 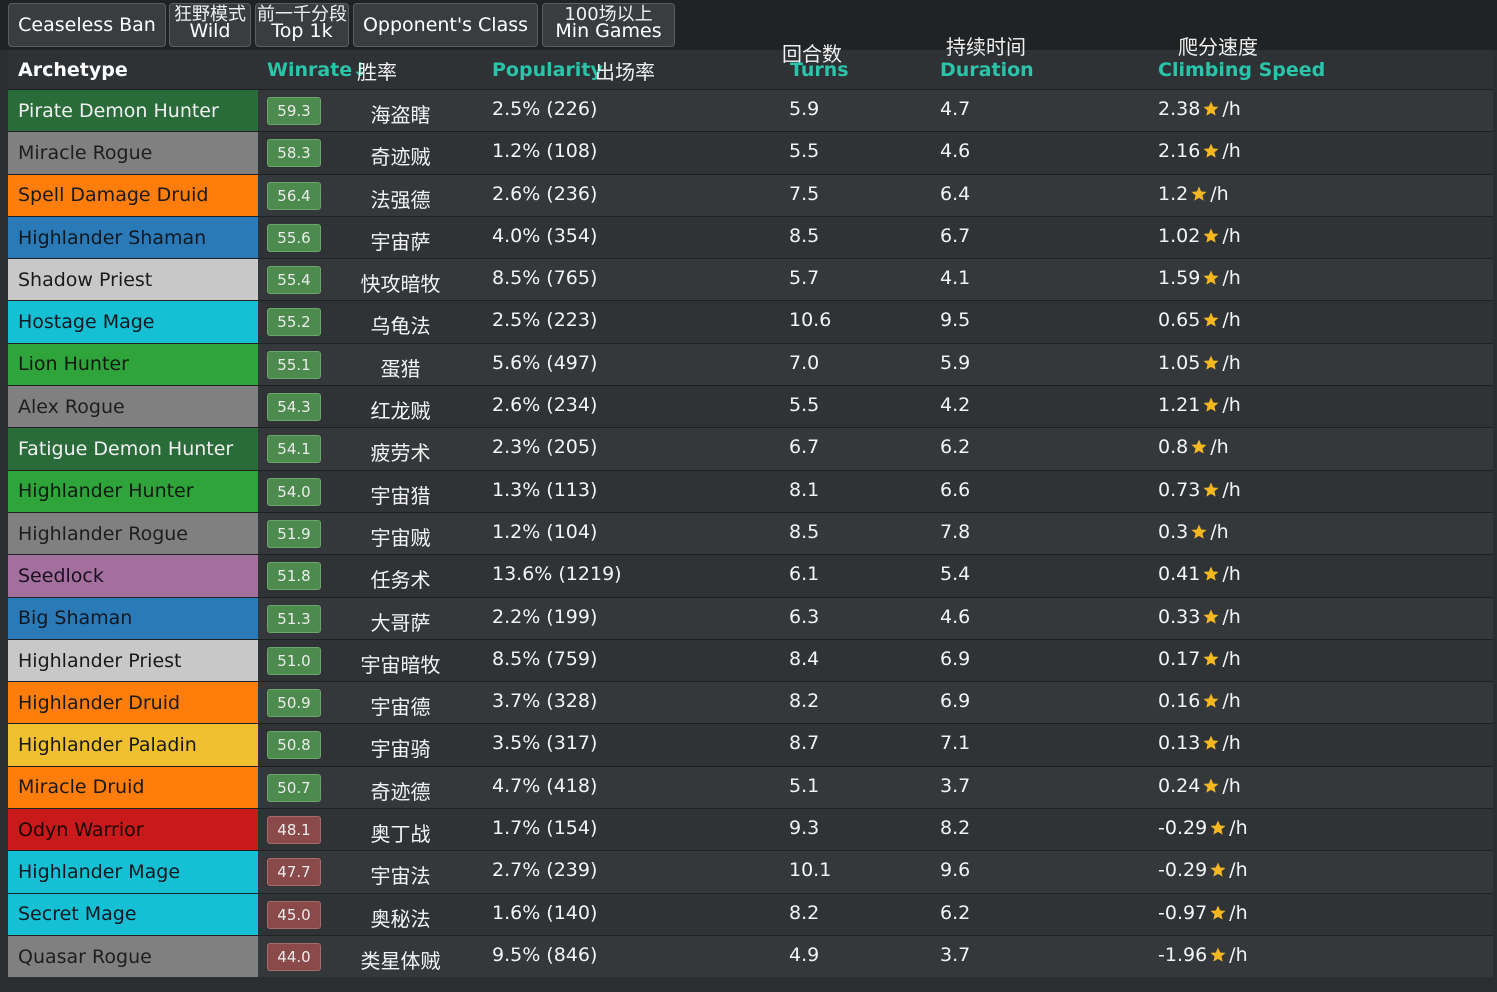 What do you see at coordinates (294, 660) in the screenshot?
I see `winrate-badge: 51.0` at bounding box center [294, 660].